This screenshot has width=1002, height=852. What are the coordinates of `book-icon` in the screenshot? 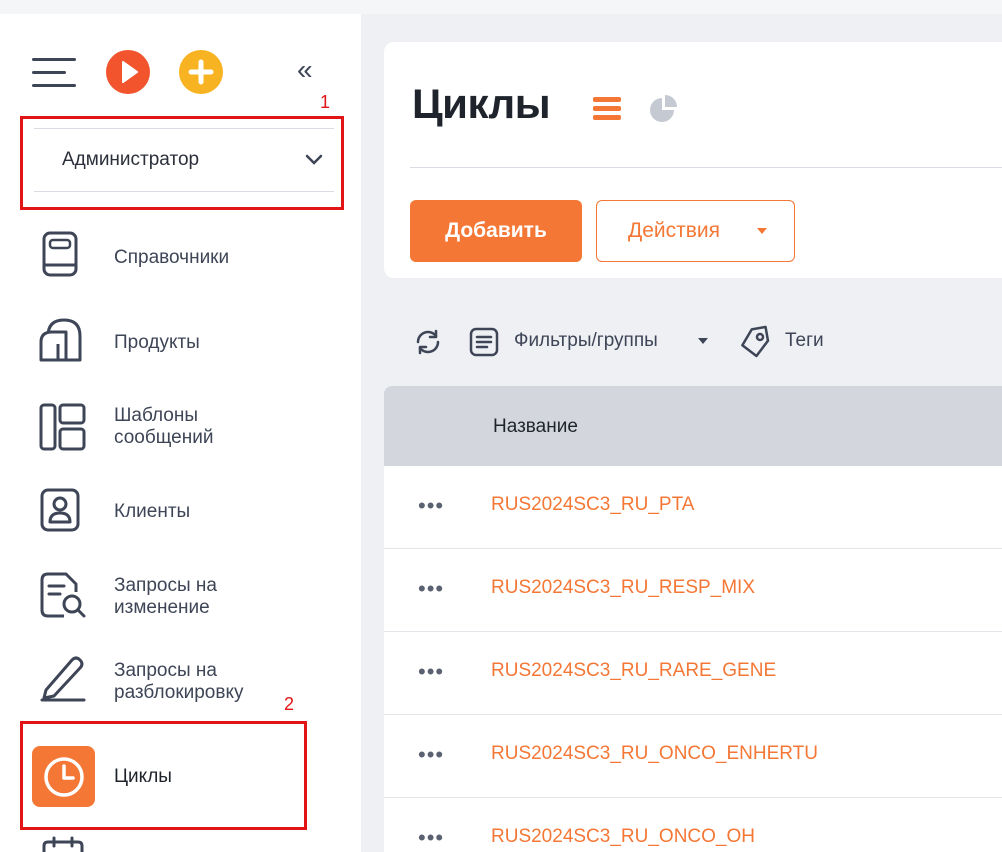 It's located at (60, 254).